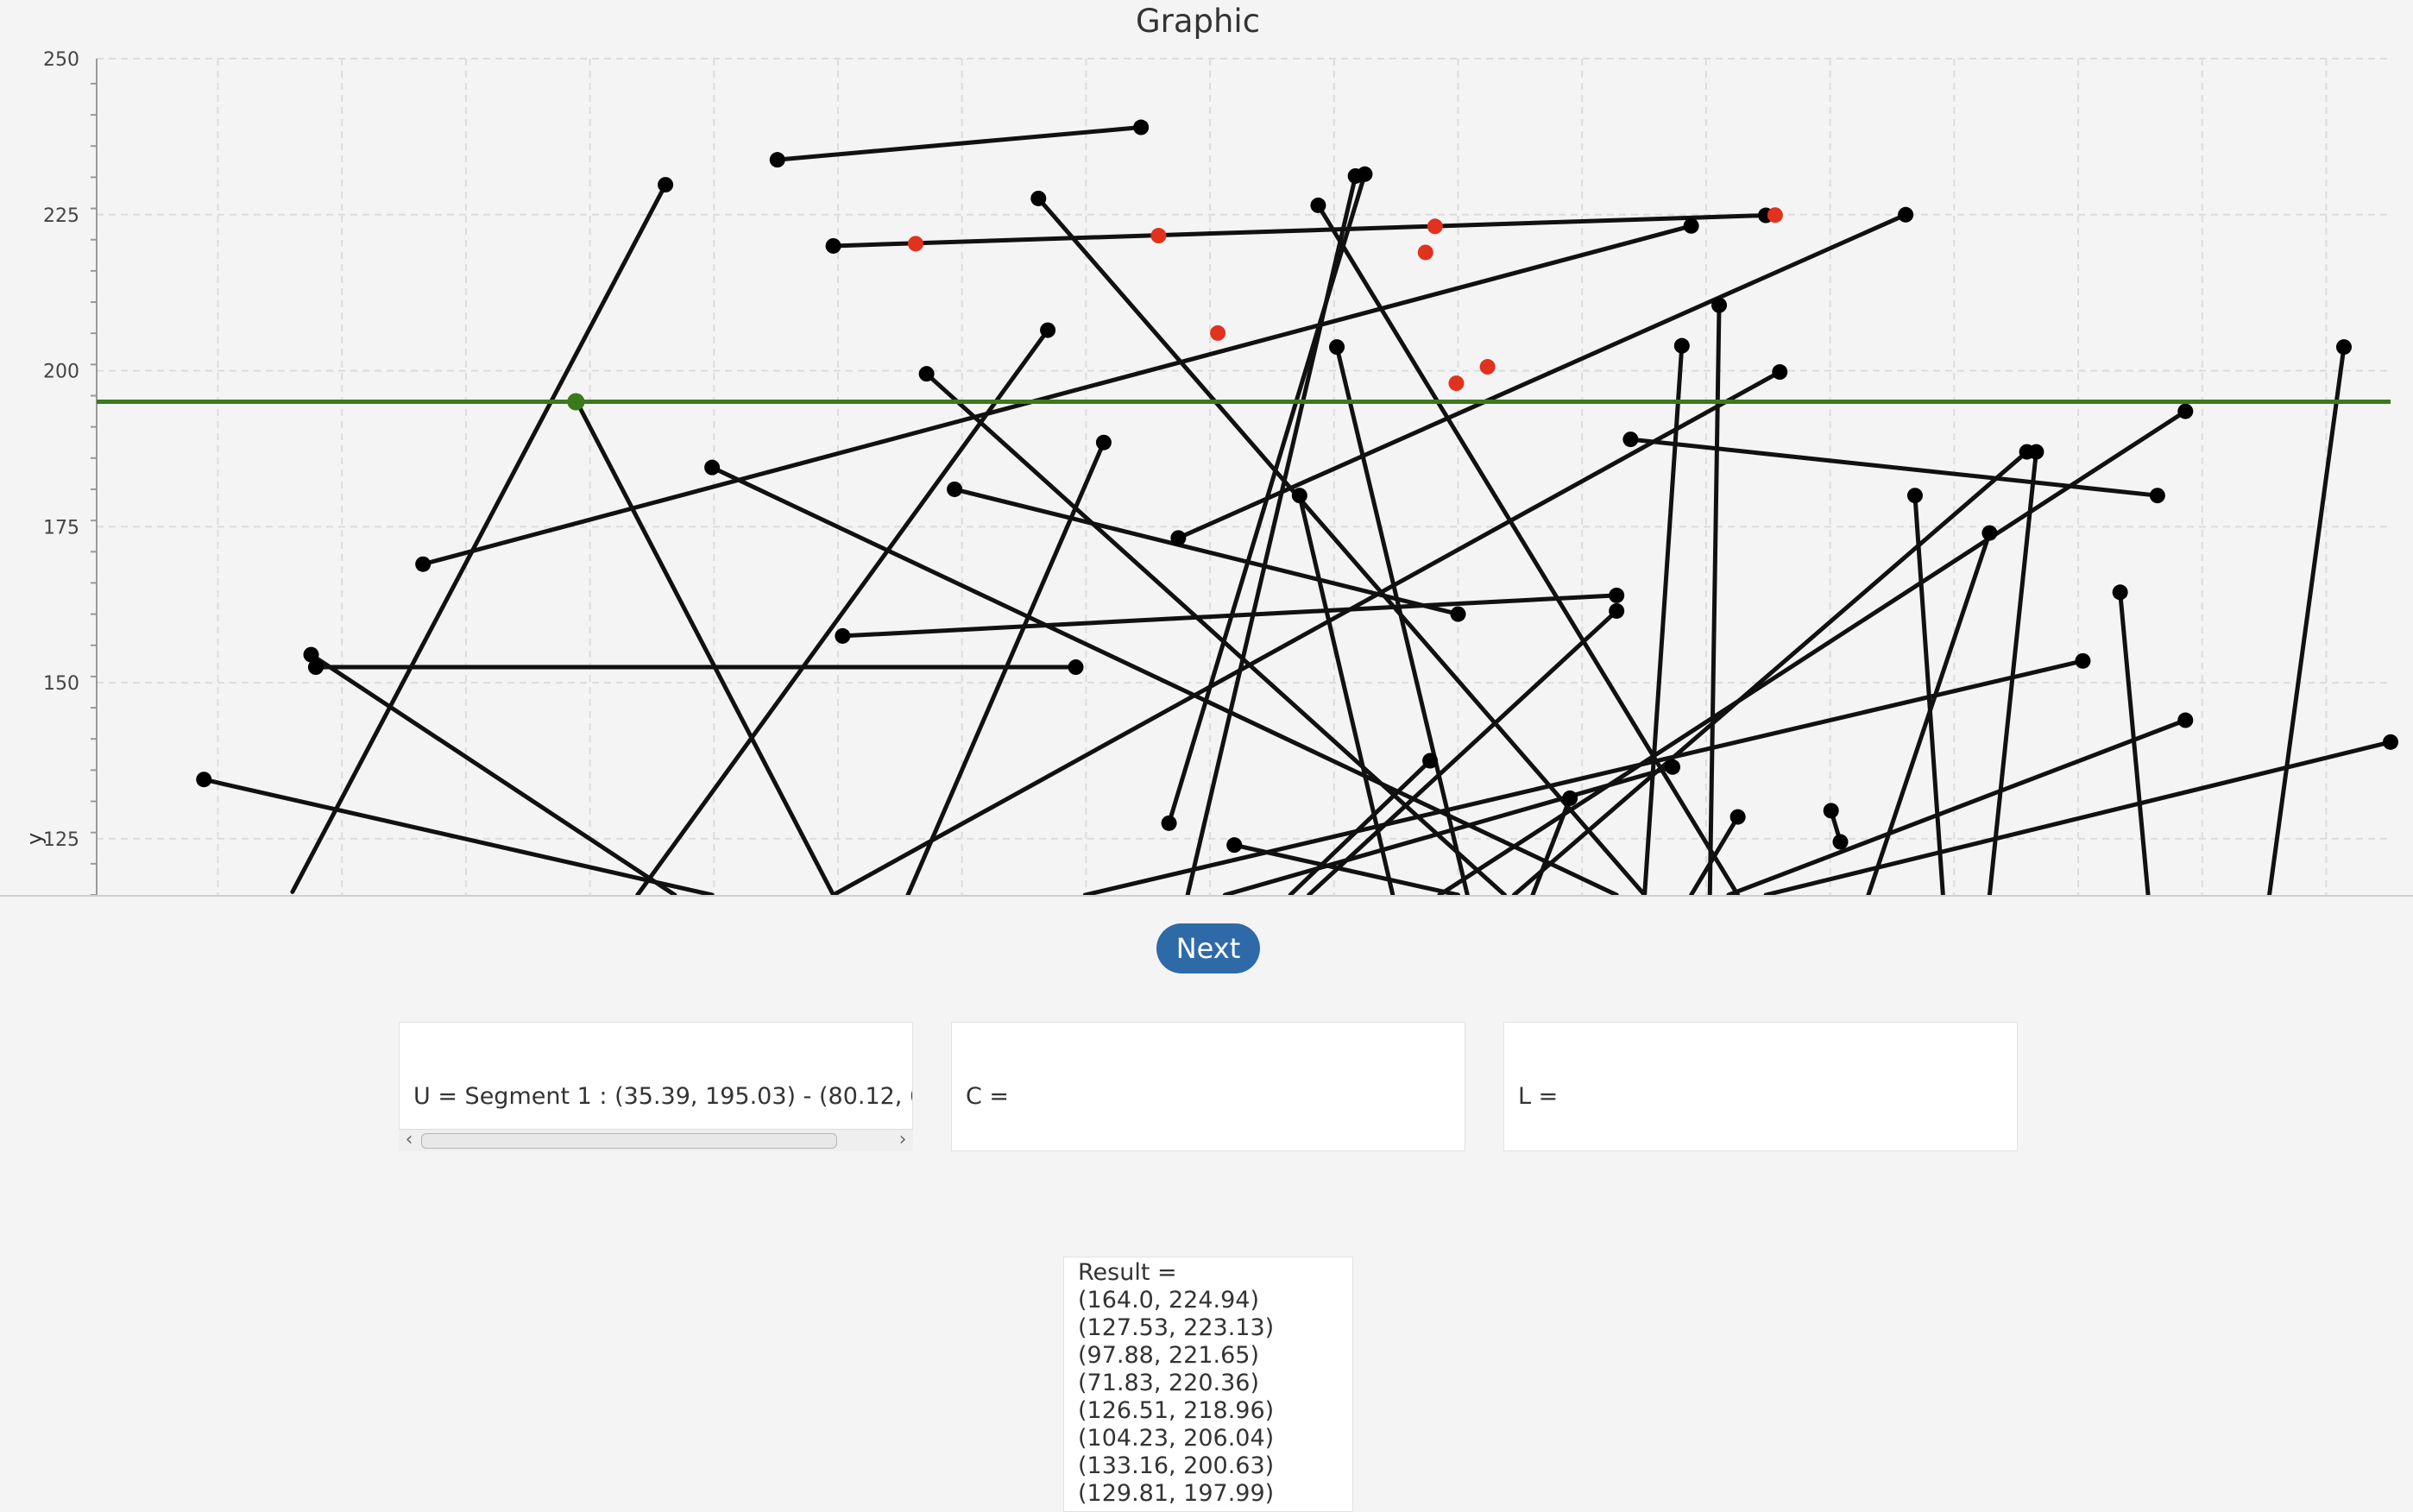  I want to click on u-horizontal-scrollbar: ‹ ›, so click(656, 1140).